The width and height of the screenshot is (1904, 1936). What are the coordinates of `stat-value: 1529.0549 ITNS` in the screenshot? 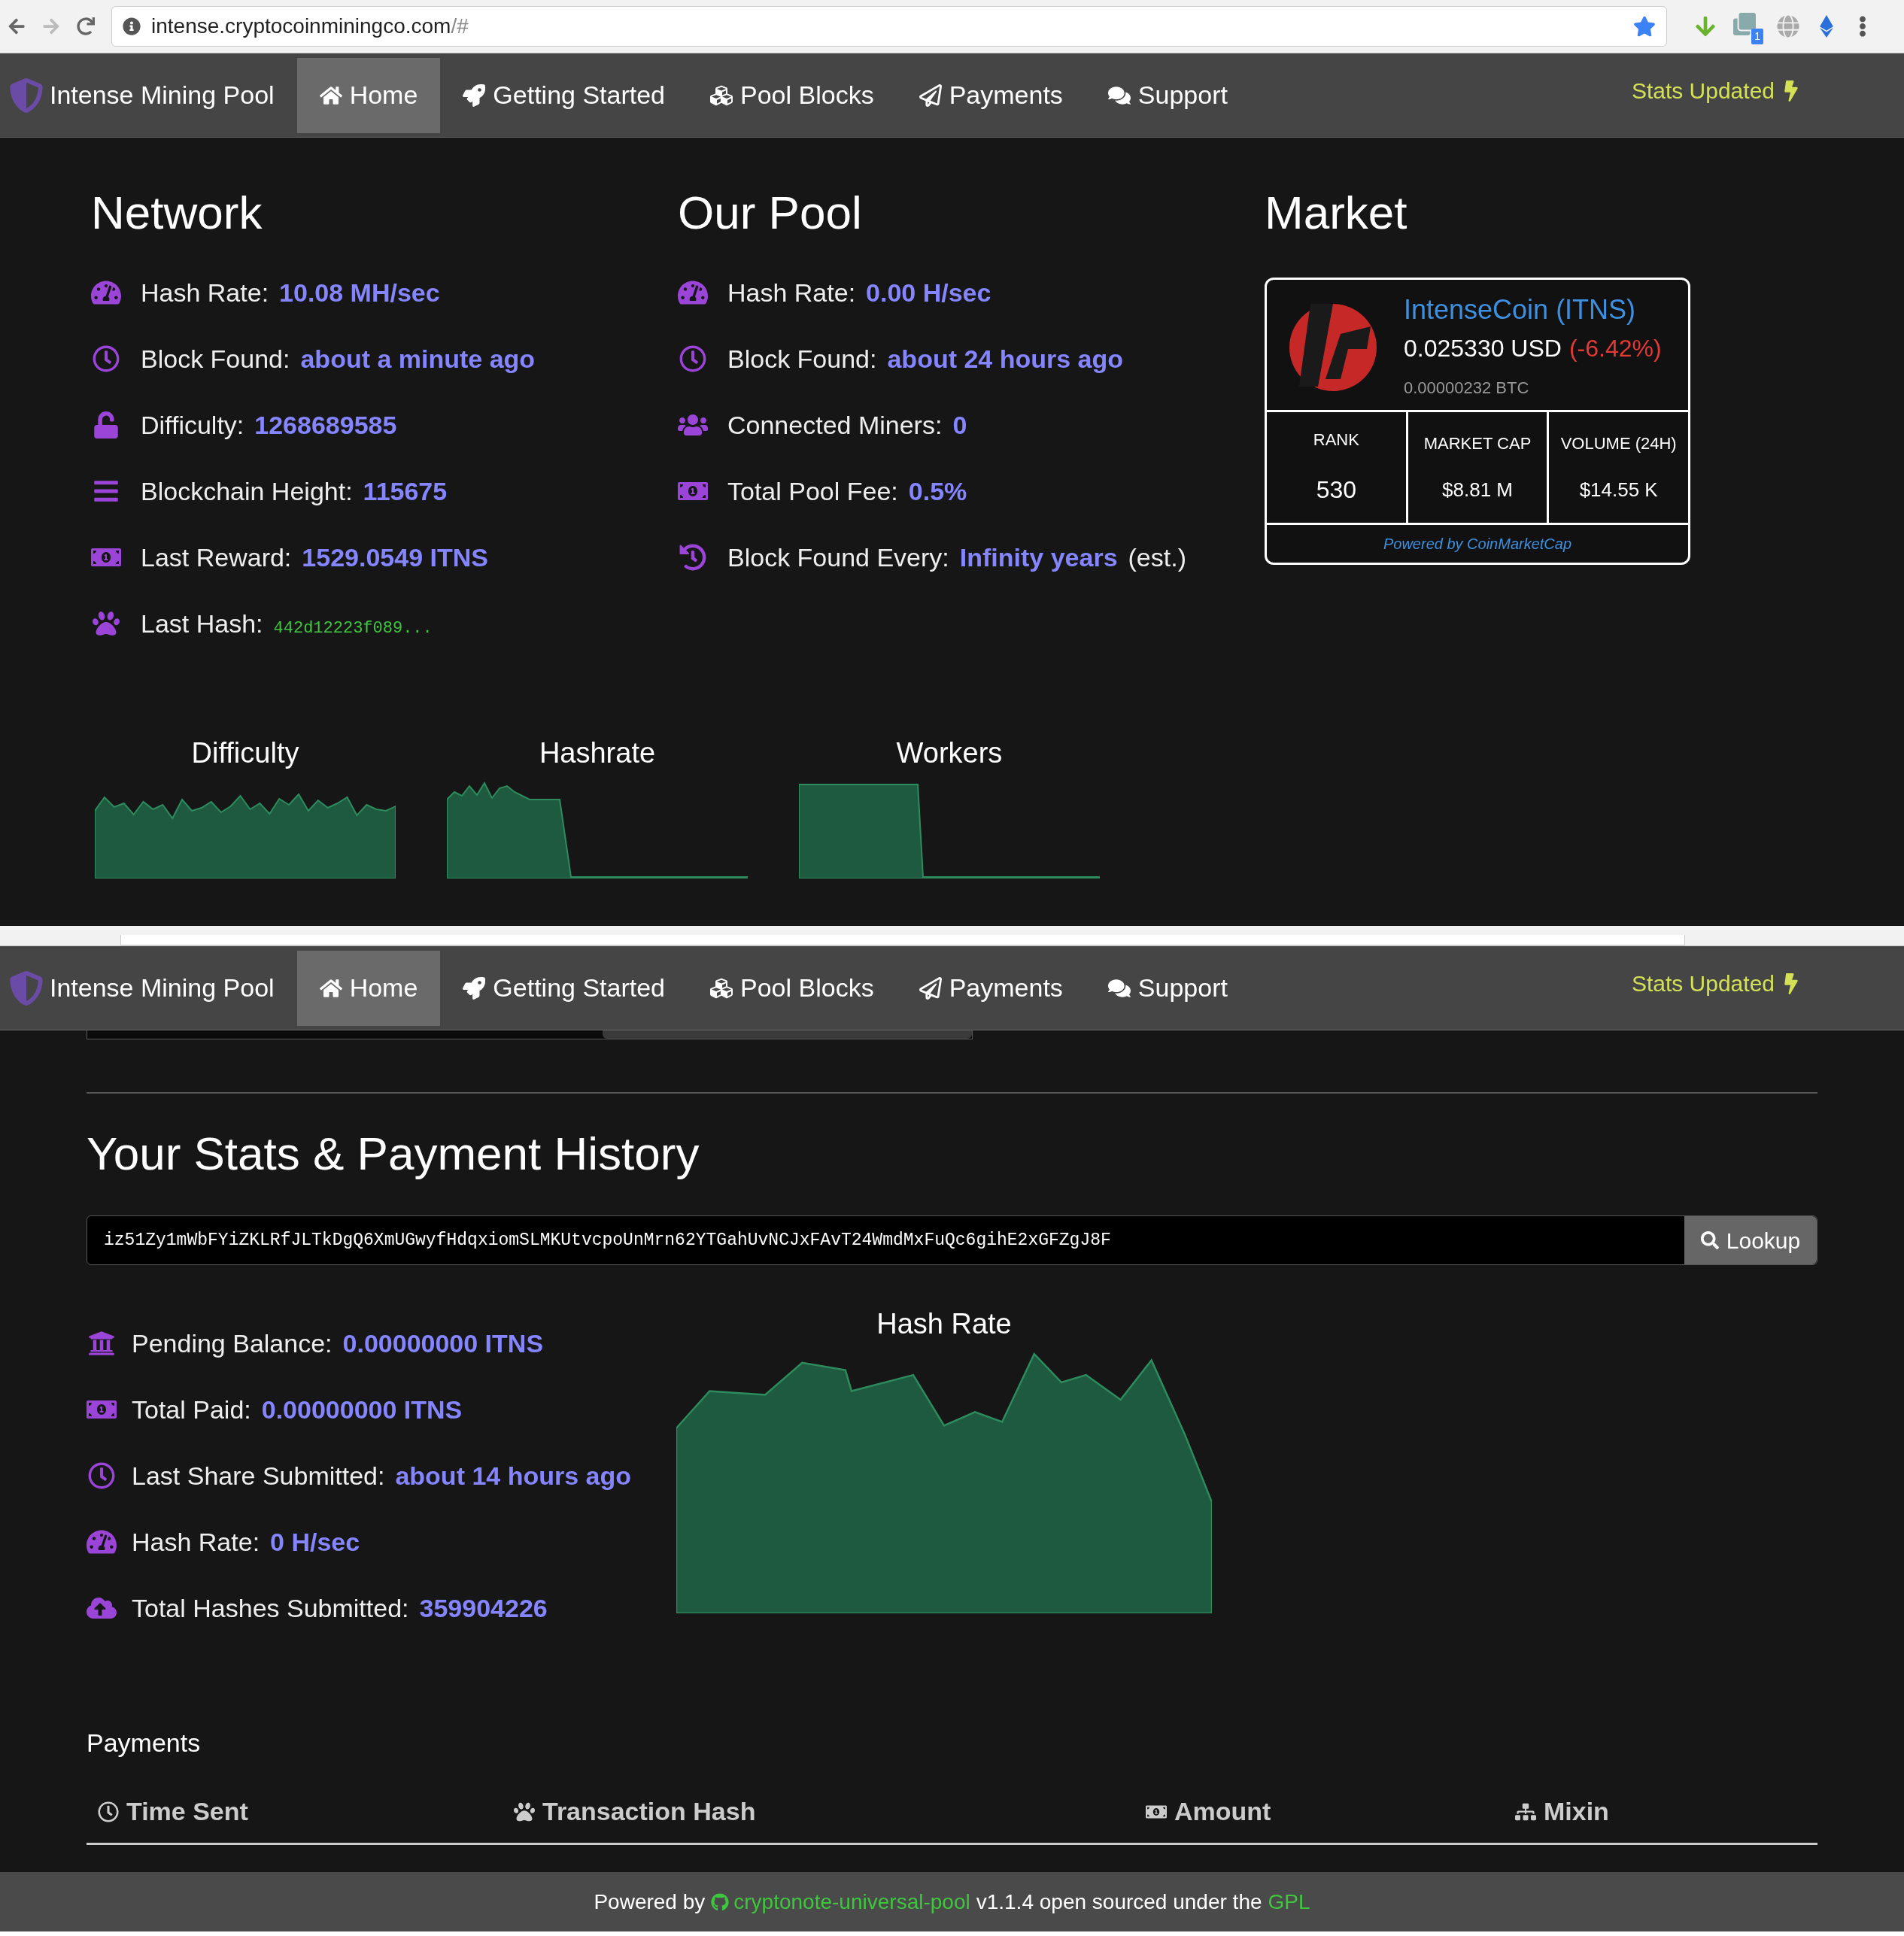 It's located at (395, 557).